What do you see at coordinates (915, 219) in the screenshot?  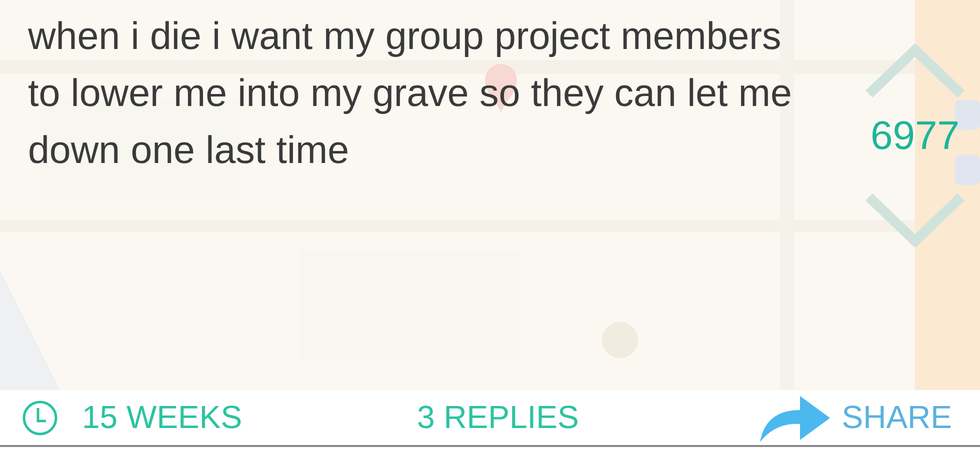 I see `downvote-chevron-icon` at bounding box center [915, 219].